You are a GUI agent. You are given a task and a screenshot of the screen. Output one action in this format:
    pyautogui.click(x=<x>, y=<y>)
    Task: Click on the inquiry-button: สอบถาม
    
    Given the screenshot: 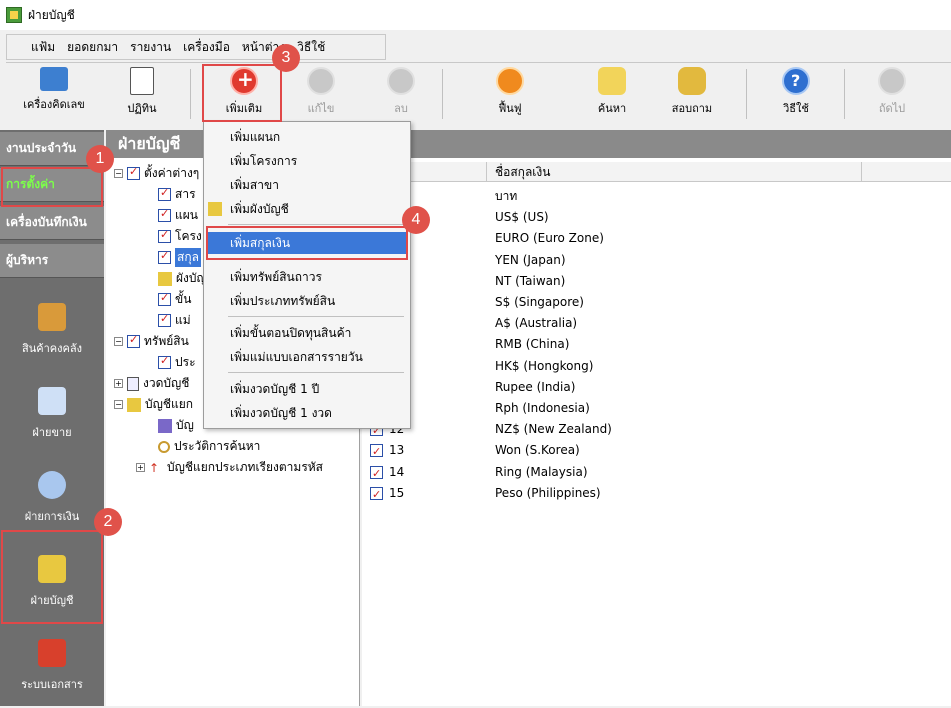 What is the action you would take?
    pyautogui.click(x=692, y=95)
    